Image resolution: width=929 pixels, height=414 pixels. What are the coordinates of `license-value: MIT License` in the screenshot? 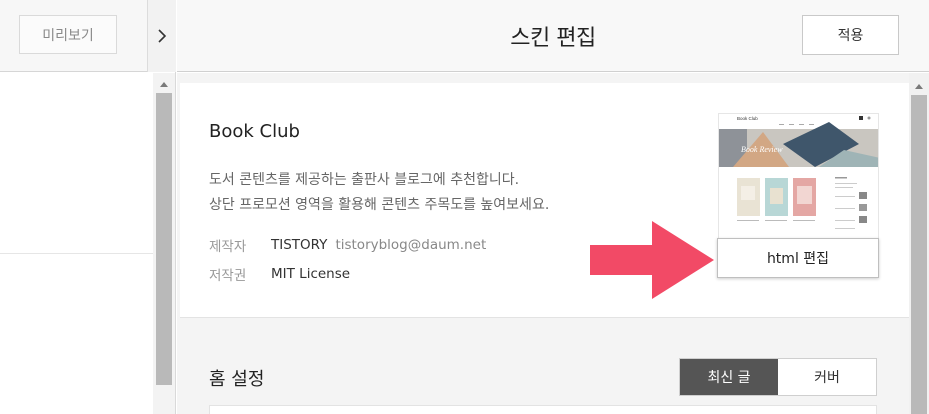 It's located at (311, 274).